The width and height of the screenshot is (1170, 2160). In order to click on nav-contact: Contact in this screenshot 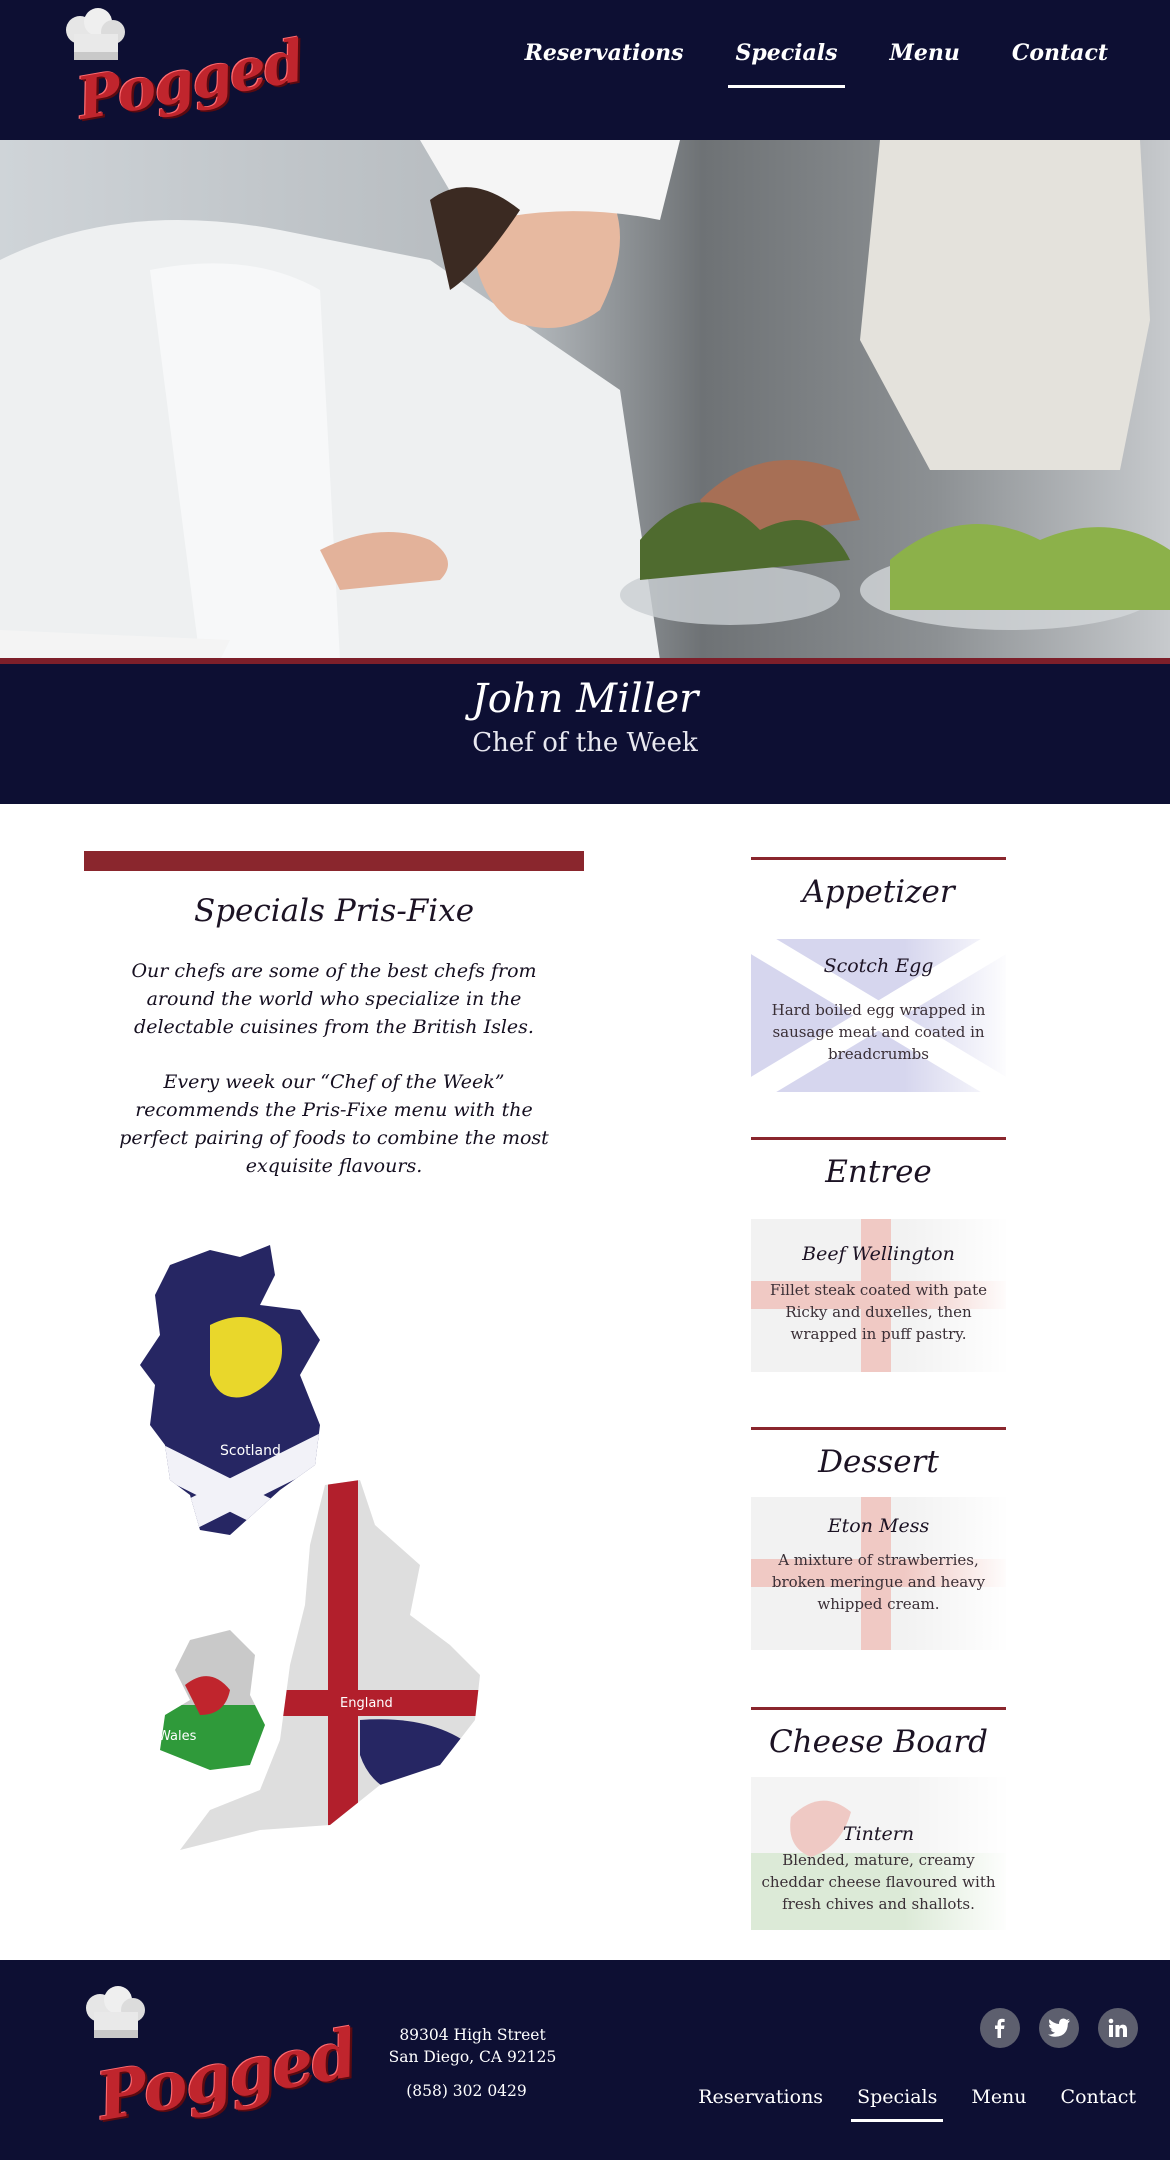, I will do `click(1060, 60)`.